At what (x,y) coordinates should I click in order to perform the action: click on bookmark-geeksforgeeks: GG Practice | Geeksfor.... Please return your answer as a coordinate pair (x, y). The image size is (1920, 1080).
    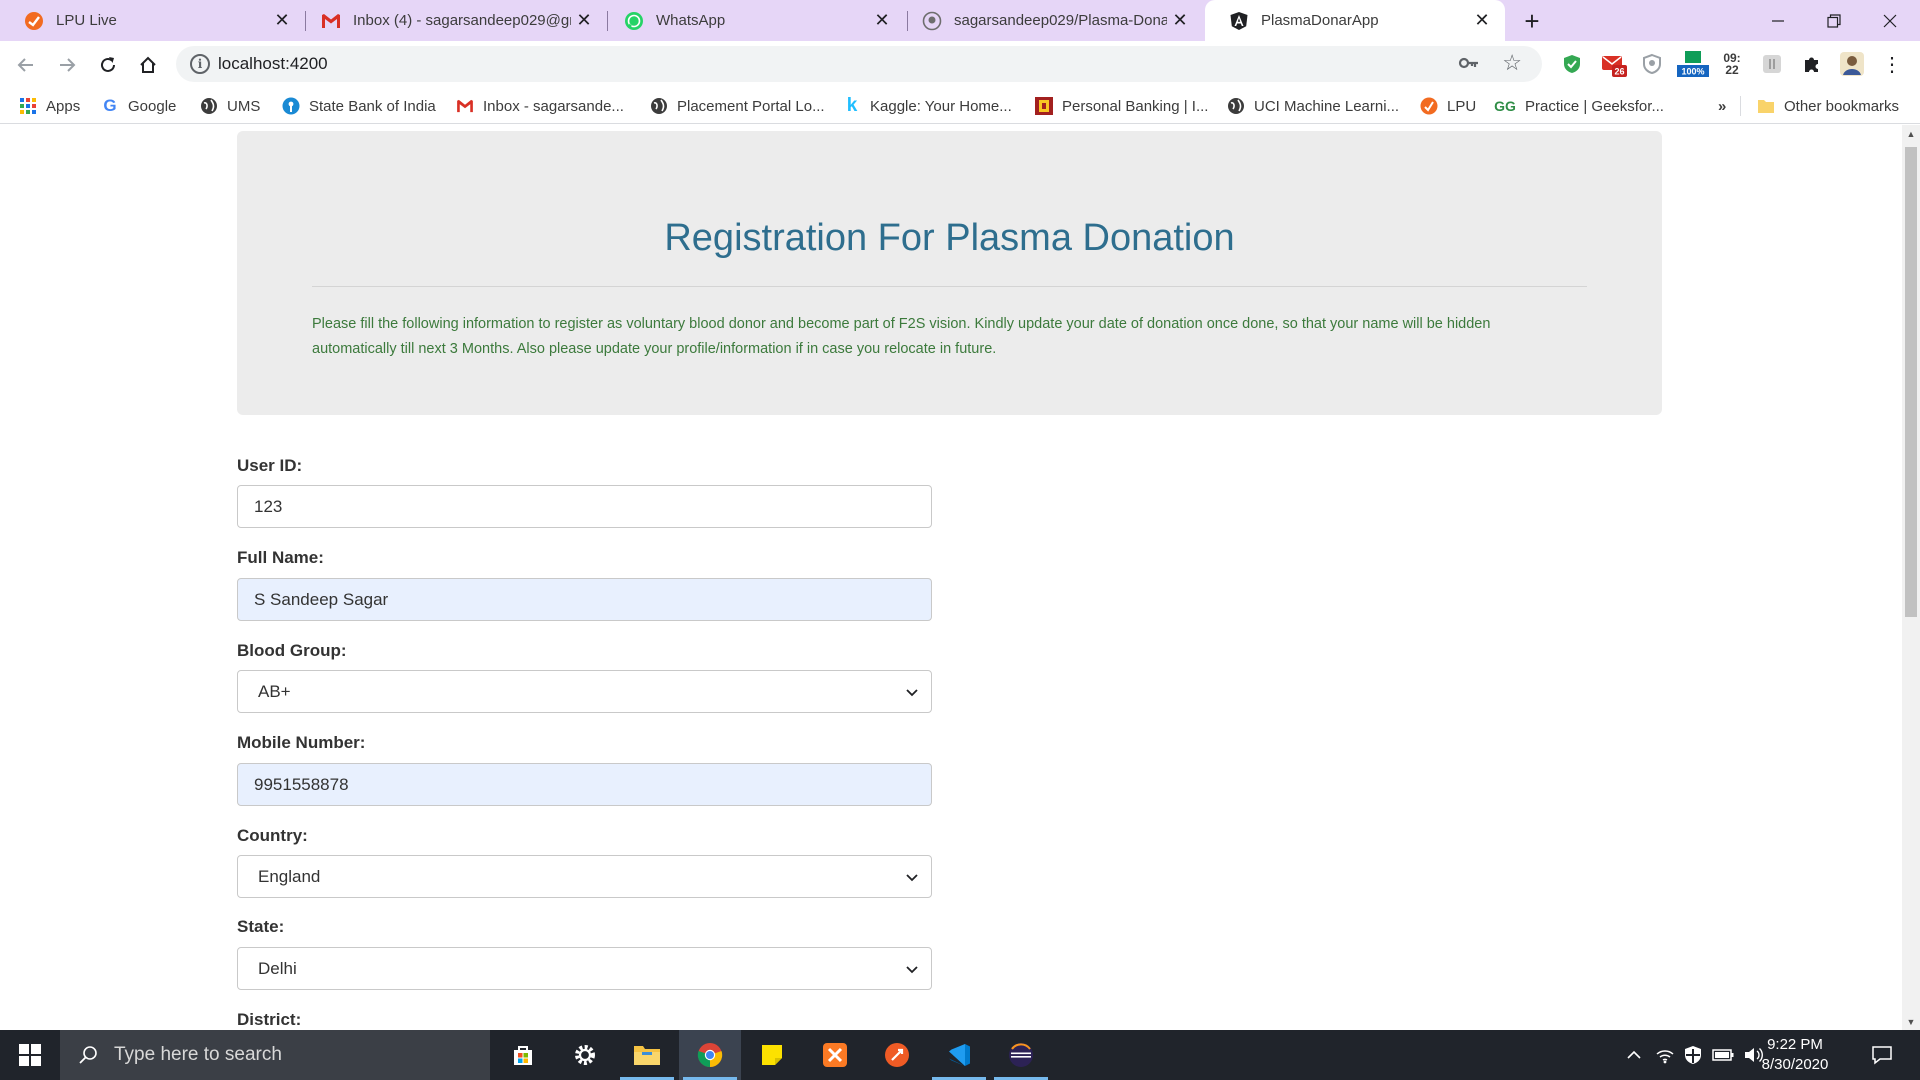
    Looking at the image, I should click on (1579, 106).